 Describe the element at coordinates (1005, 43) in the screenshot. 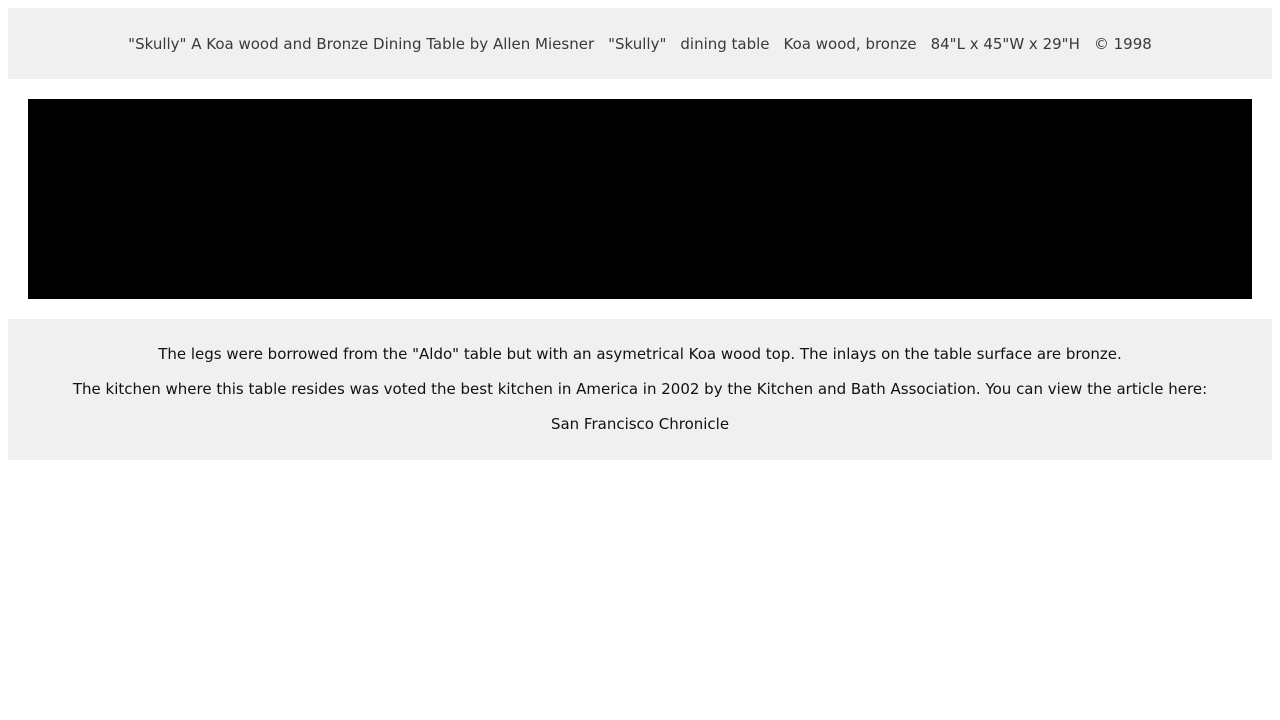

I see `artwork-dimensions: 84"L x 45"W x 29"H` at that location.